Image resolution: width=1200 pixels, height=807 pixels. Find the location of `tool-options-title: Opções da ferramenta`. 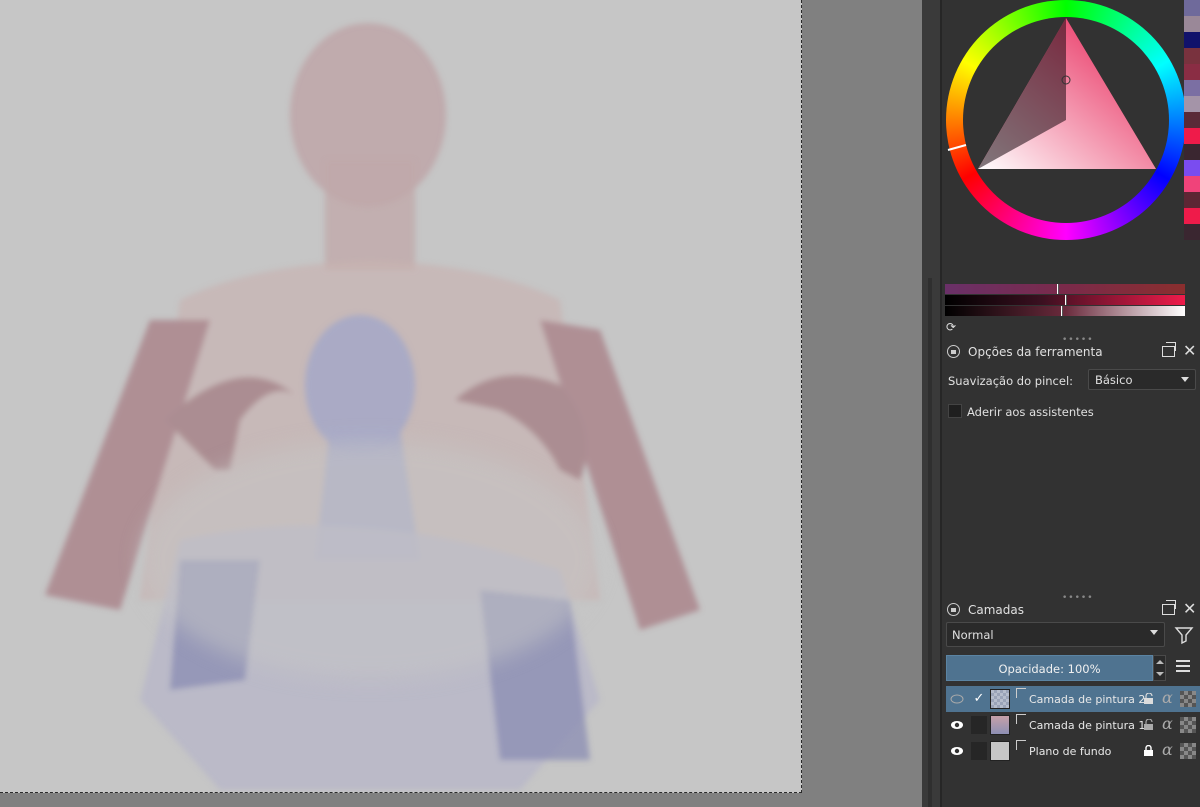

tool-options-title: Opções da ferramenta is located at coordinates (1035, 352).